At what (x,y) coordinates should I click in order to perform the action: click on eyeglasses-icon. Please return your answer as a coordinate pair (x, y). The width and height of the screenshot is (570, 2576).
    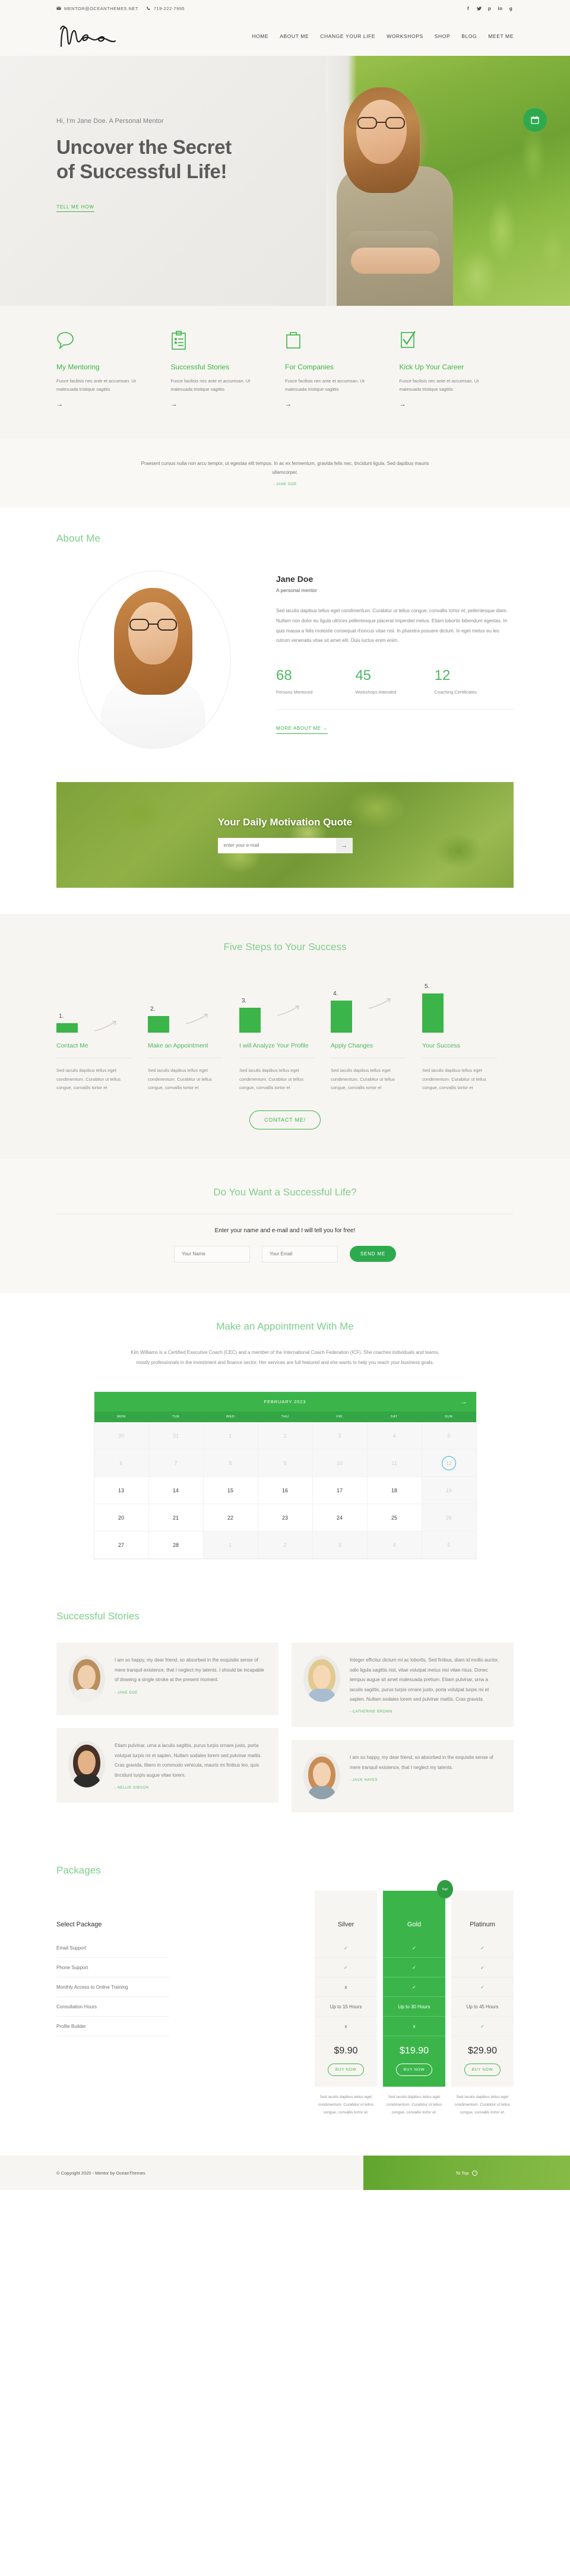
    Looking at the image, I should click on (381, 123).